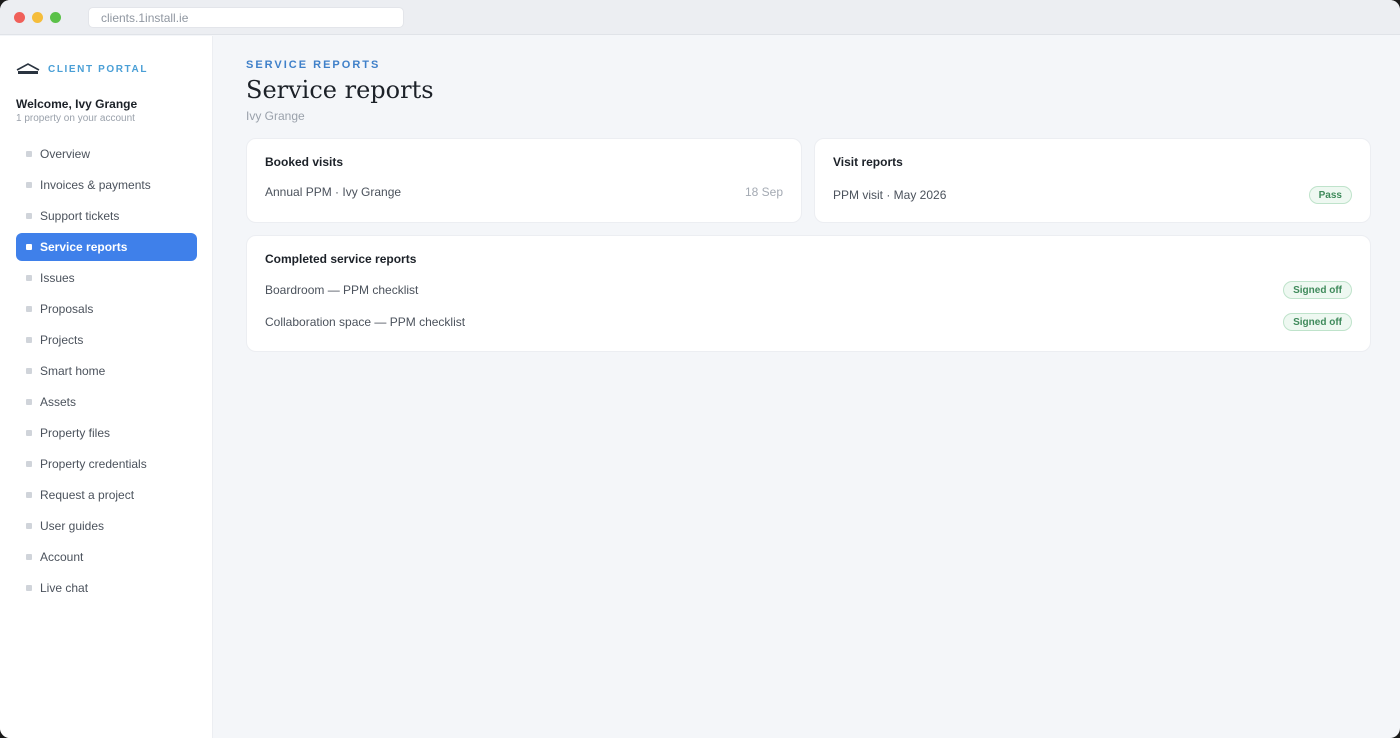 This screenshot has height=738, width=1400. I want to click on page-title: Service reports, so click(340, 90).